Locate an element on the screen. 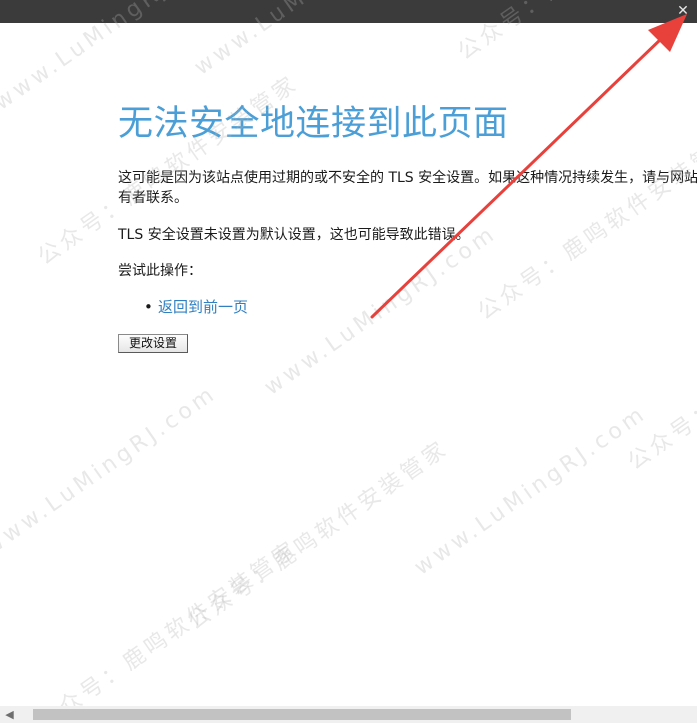  window-titlebar: ✕ is located at coordinates (348, 11).